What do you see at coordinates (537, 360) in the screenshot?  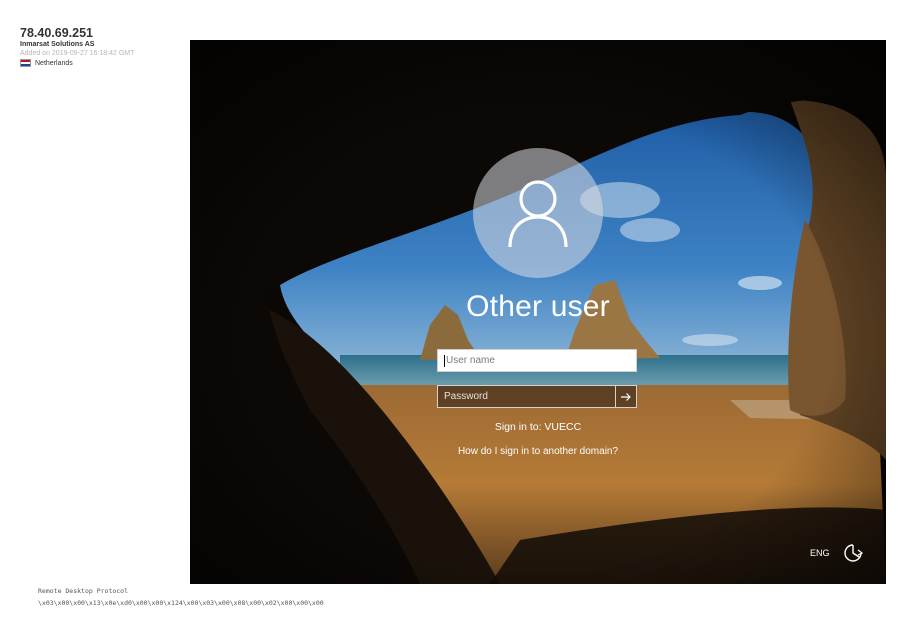 I see `username-input: User name` at bounding box center [537, 360].